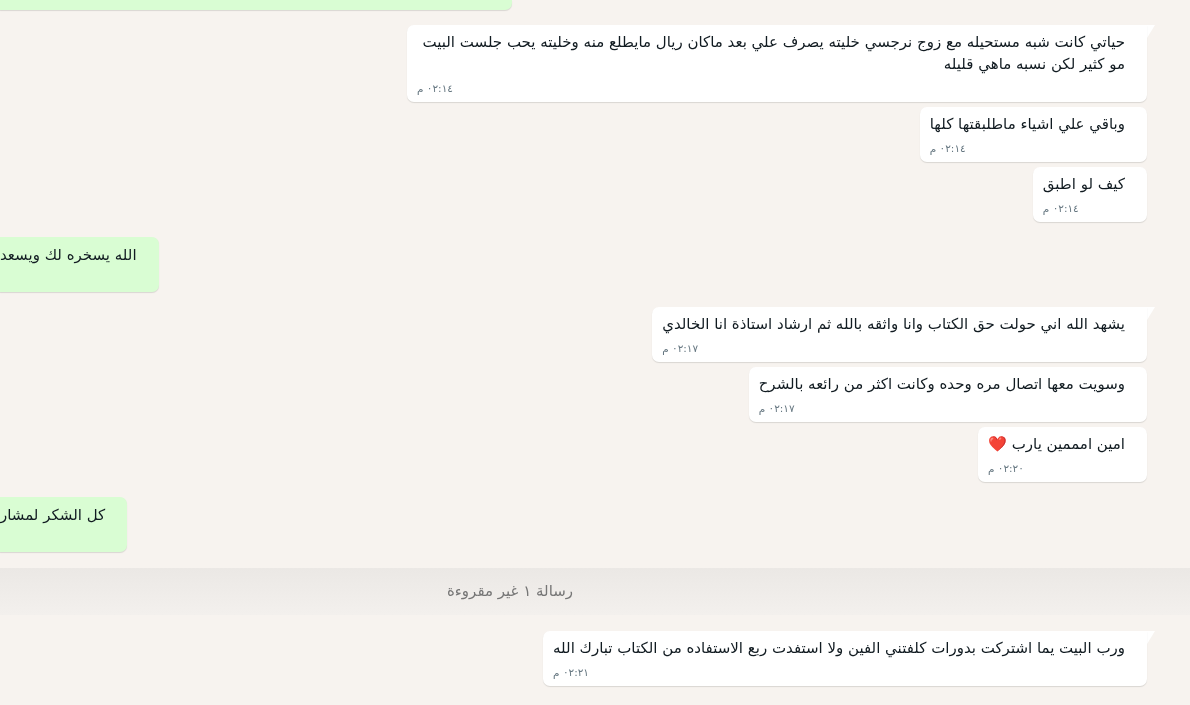 The image size is (1190, 705). I want to click on message-time: ٠٢:٢١ م, so click(571, 672).